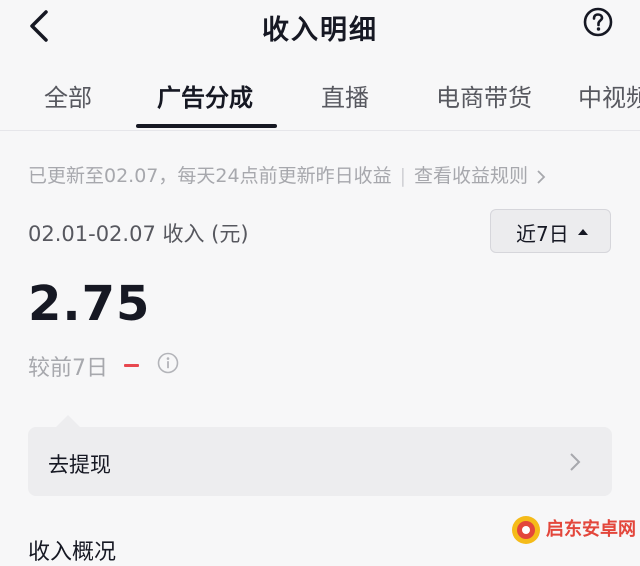  Describe the element at coordinates (205, 95) in the screenshot. I see `tab-ad-revenue: 广告分成` at that location.